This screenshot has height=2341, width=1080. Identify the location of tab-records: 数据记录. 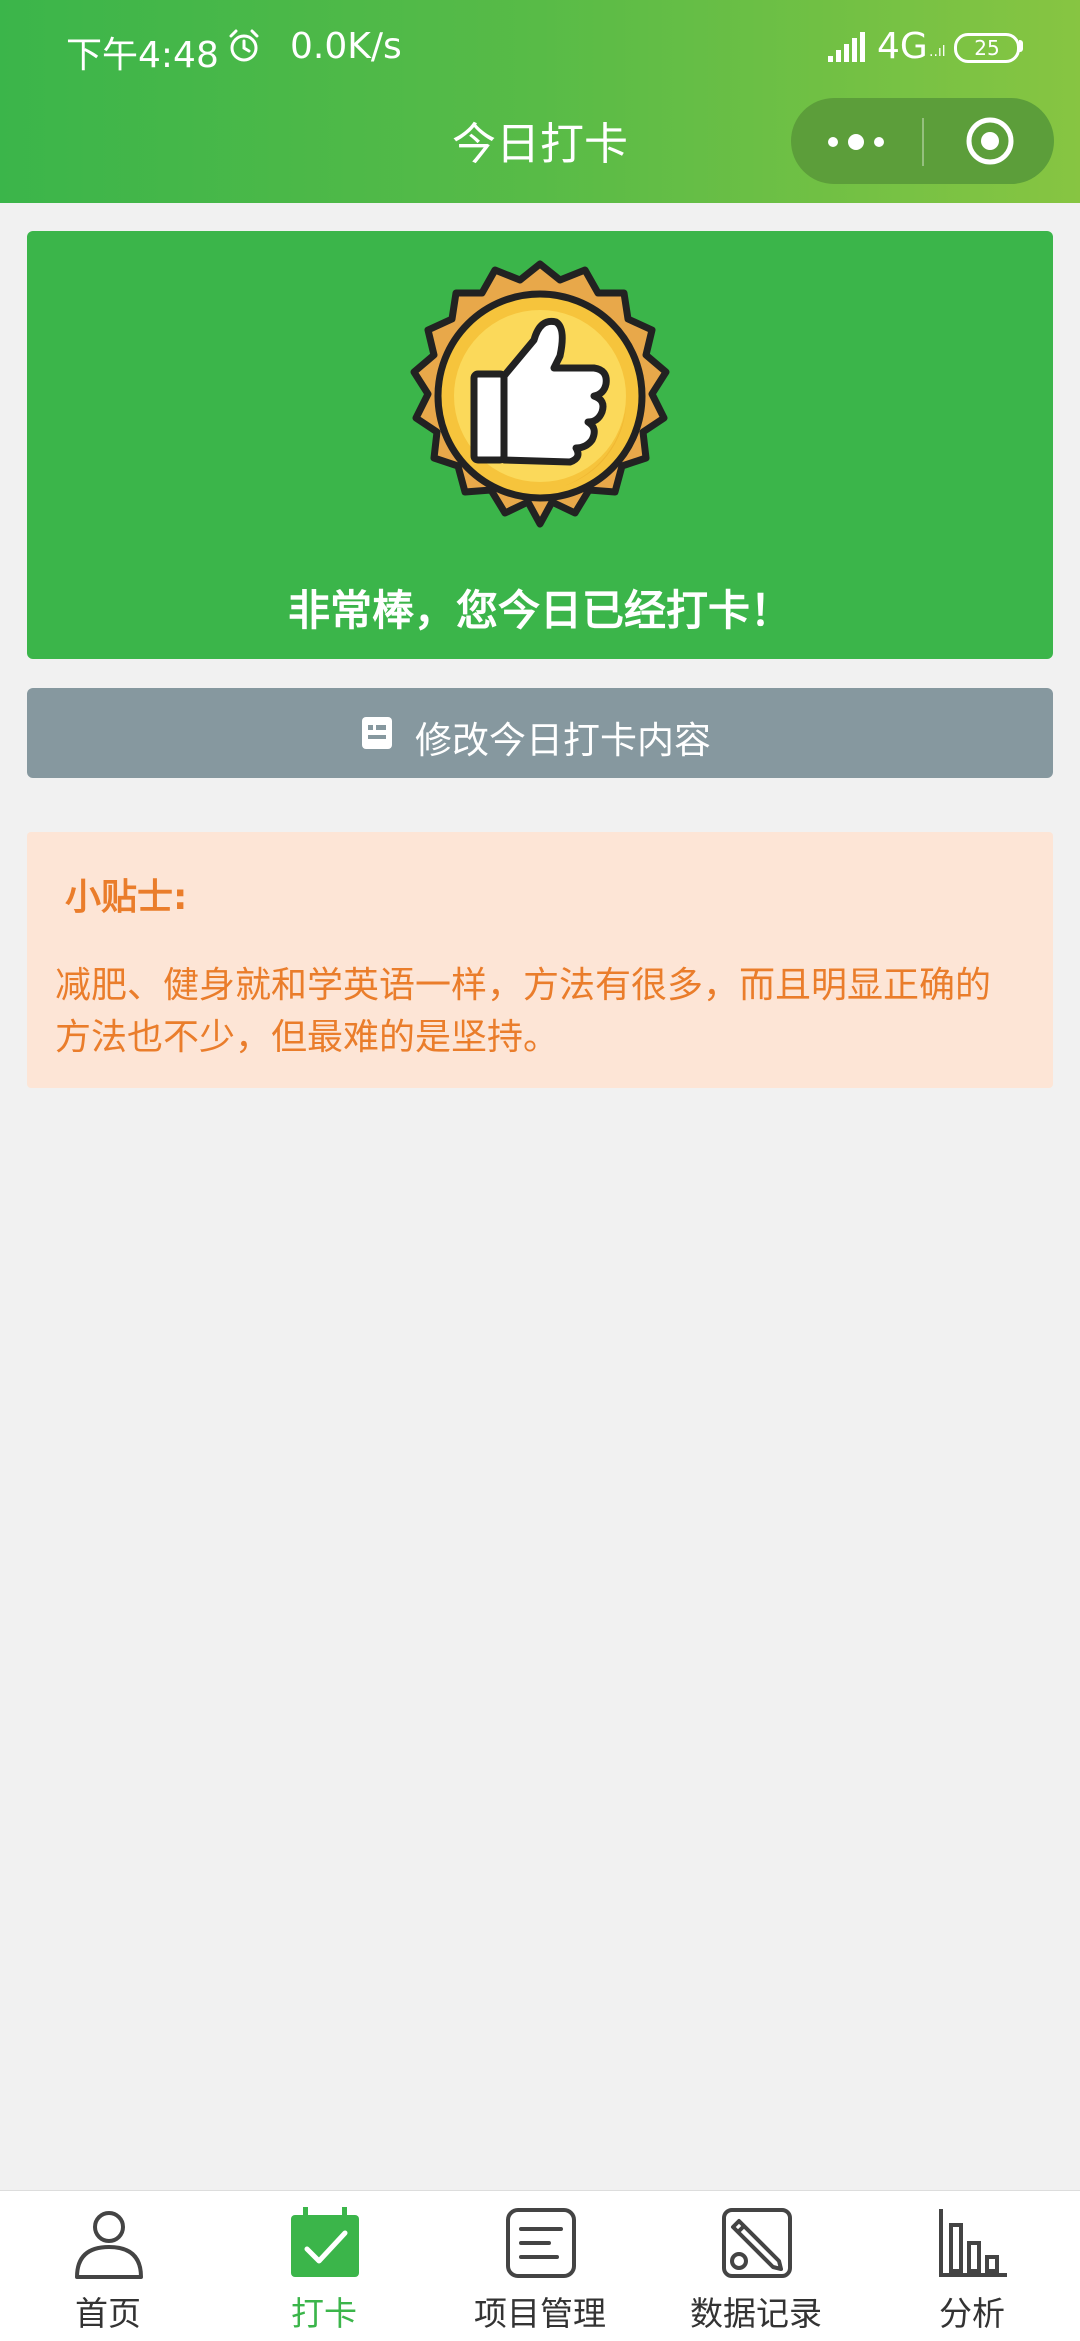
(756, 2266).